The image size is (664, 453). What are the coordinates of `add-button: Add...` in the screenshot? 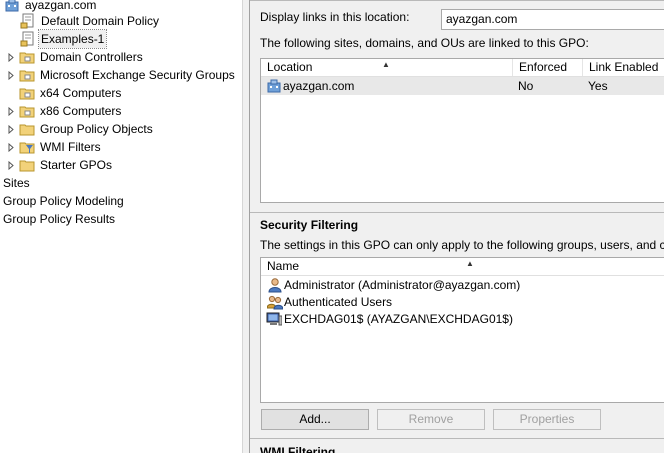 It's located at (315, 419).